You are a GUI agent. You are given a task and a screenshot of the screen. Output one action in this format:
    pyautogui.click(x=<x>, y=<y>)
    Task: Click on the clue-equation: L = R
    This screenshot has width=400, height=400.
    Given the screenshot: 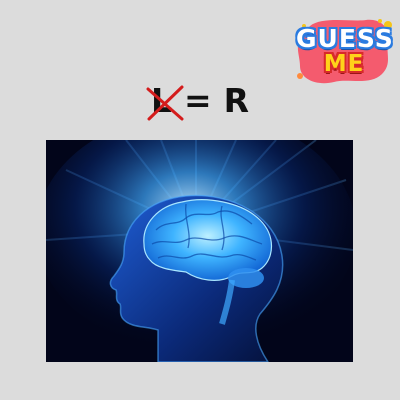 What is the action you would take?
    pyautogui.click(x=200, y=100)
    